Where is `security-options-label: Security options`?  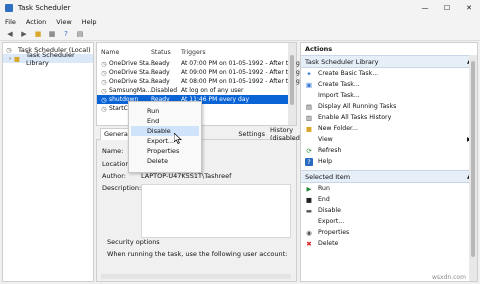 security-options-label: Security options is located at coordinates (133, 242).